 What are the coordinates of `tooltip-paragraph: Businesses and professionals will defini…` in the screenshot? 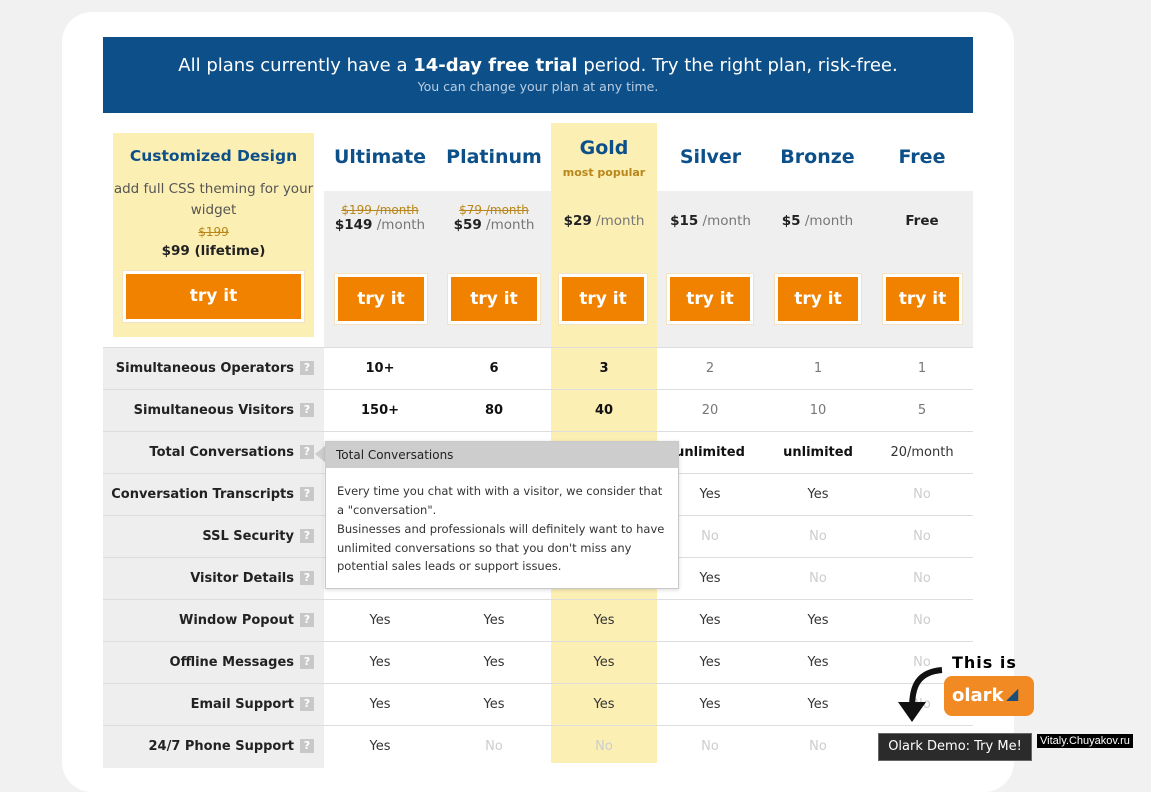 It's located at (501, 547).